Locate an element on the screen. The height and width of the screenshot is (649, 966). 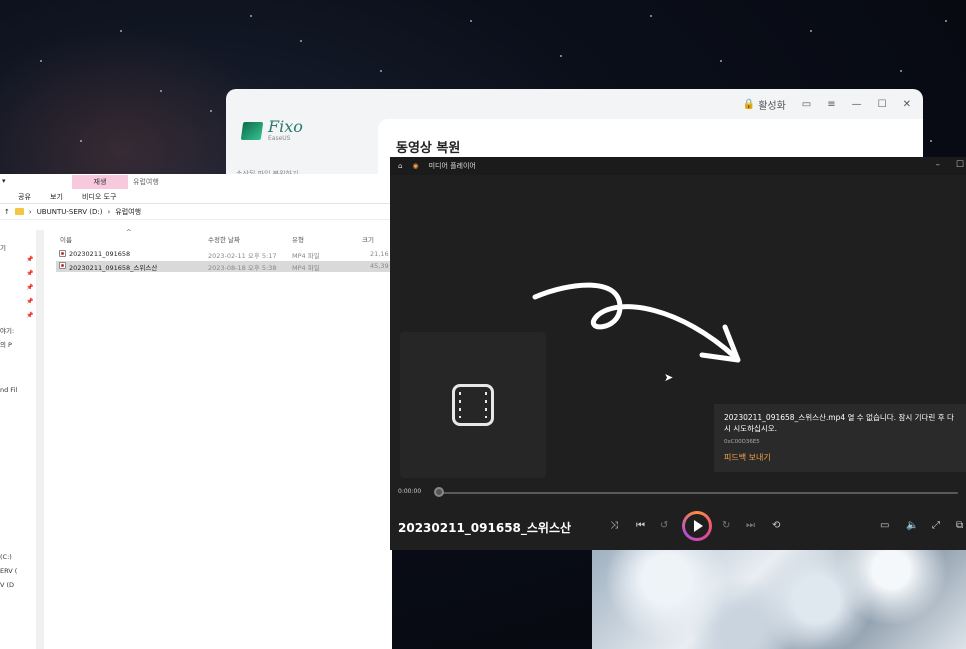
fixo-window-controls: 🔒 활성화 ▭ ≡ — ☐ ✕ is located at coordinates (827, 104).